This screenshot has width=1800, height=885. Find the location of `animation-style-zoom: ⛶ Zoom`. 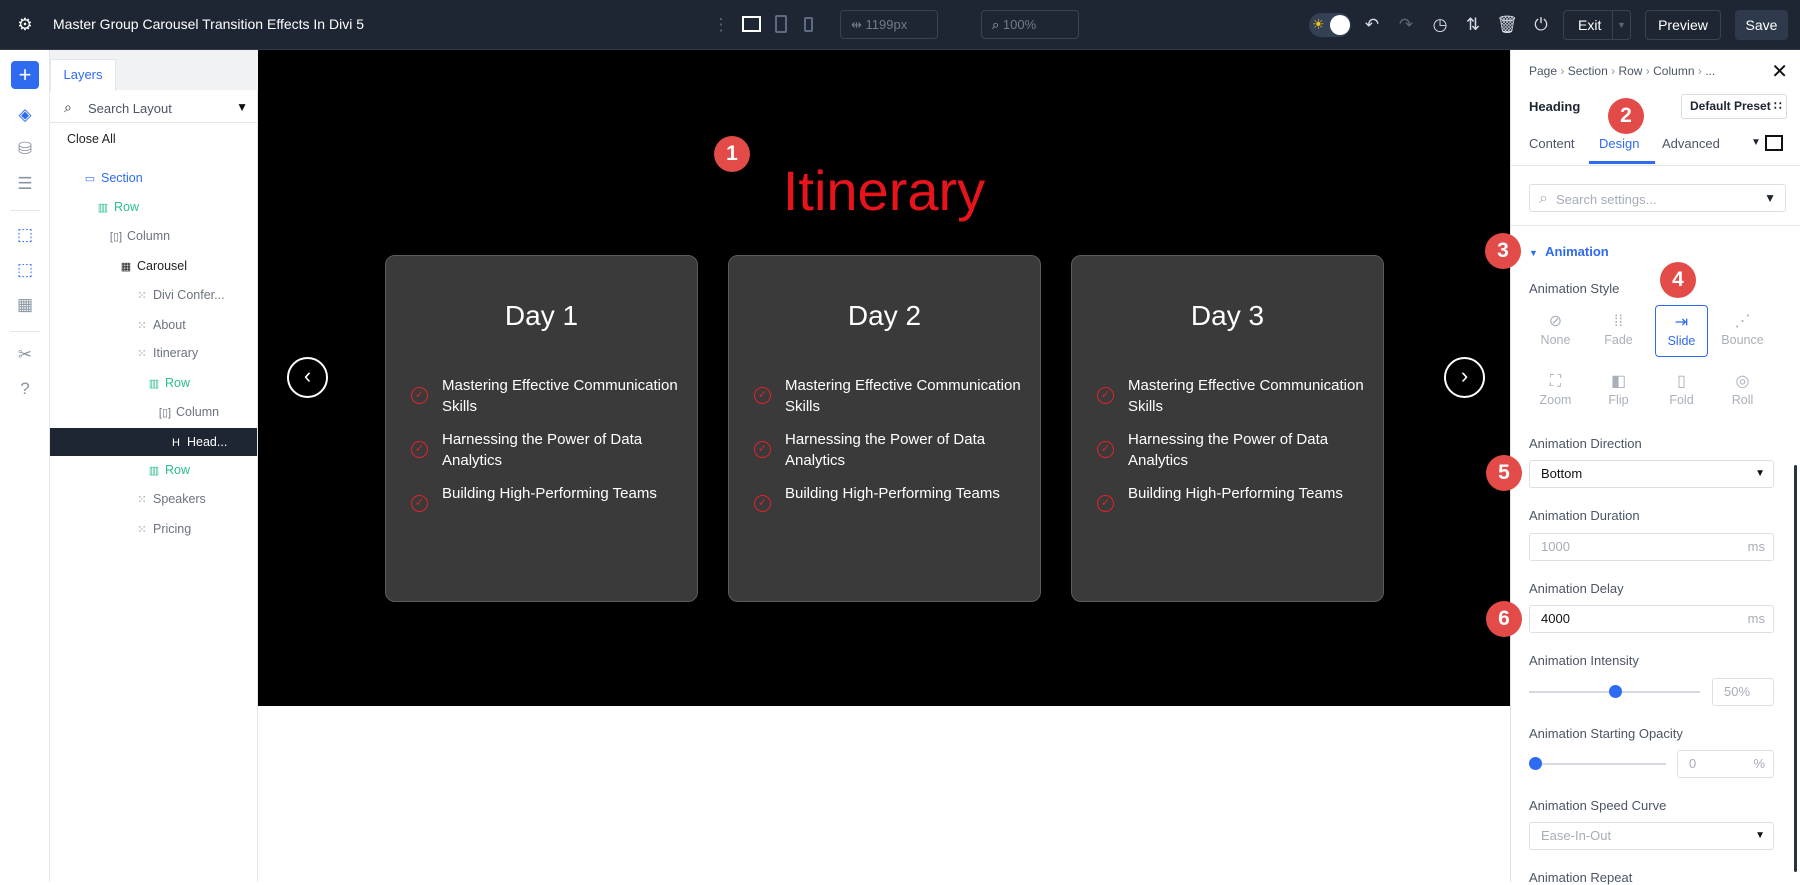

animation-style-zoom: ⛶ Zoom is located at coordinates (1555, 391).